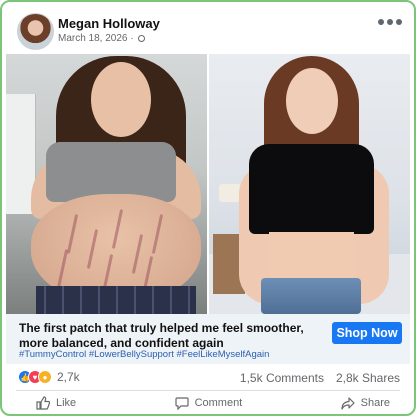  I want to click on avatar, so click(35, 31).